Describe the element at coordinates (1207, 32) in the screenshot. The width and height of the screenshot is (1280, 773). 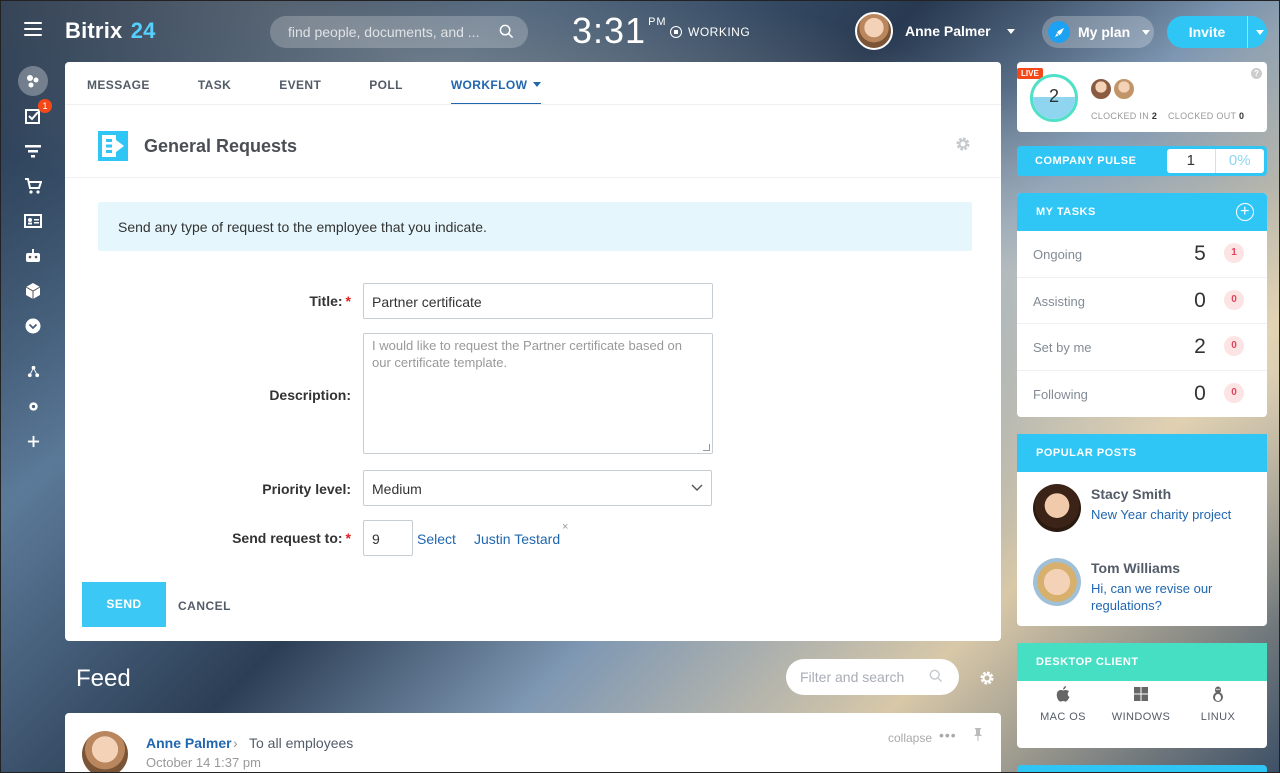
I see `invite-label: Invite` at that location.